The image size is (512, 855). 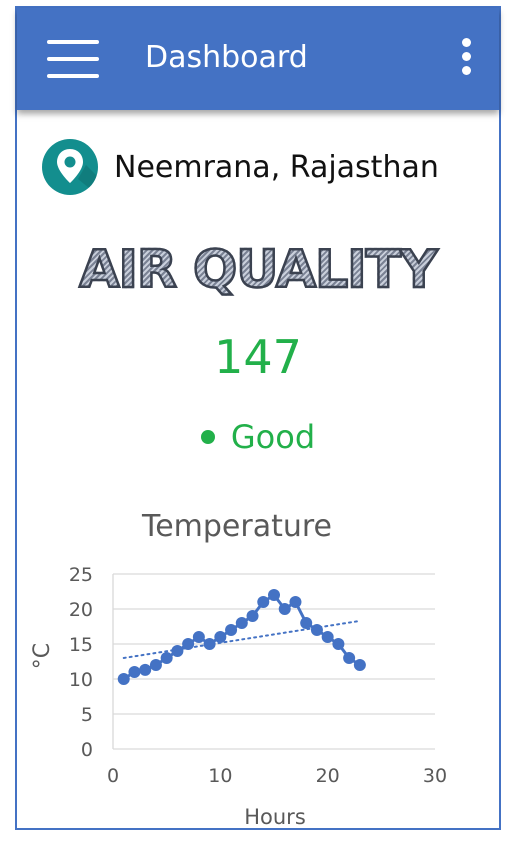 What do you see at coordinates (275, 816) in the screenshot?
I see `chart-x-axis-label: Hours` at bounding box center [275, 816].